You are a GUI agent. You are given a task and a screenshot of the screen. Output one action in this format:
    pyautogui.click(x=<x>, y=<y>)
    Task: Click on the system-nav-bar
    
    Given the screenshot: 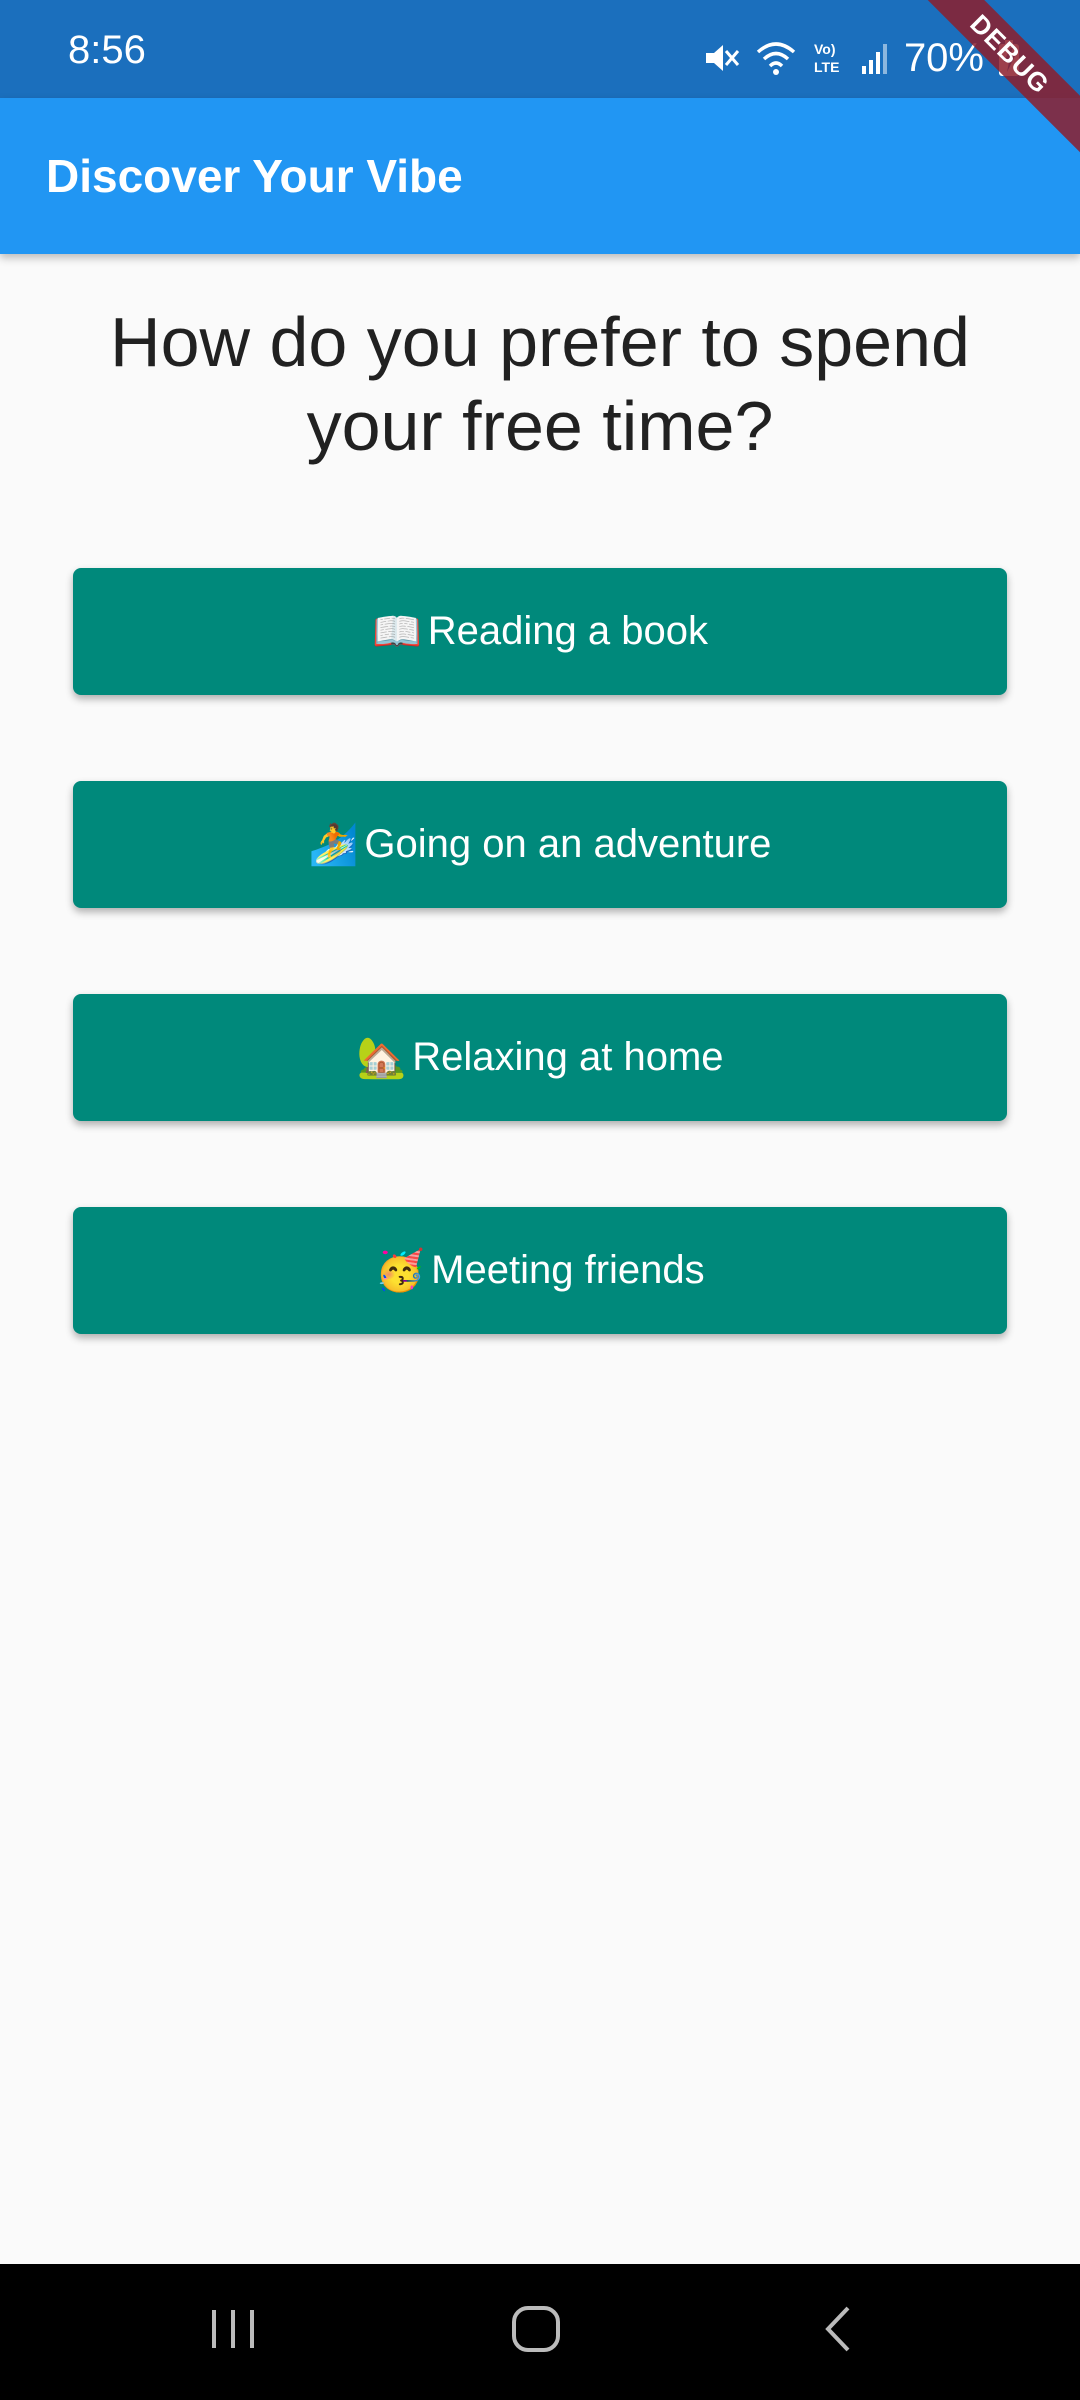 What is the action you would take?
    pyautogui.click(x=540, y=2332)
    